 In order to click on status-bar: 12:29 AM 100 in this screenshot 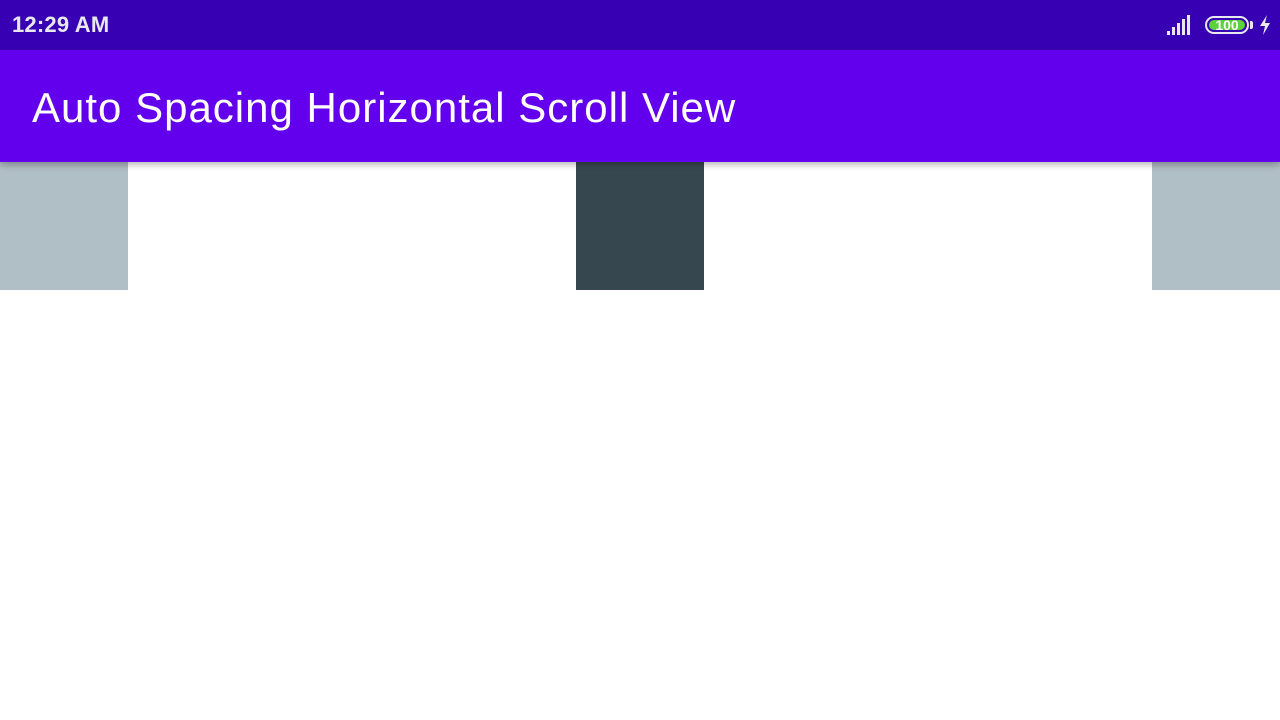, I will do `click(640, 25)`.